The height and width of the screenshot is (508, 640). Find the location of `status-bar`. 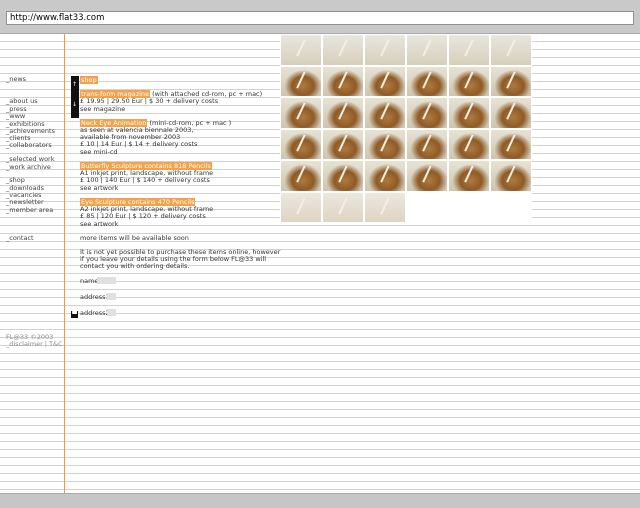

status-bar is located at coordinates (320, 500).